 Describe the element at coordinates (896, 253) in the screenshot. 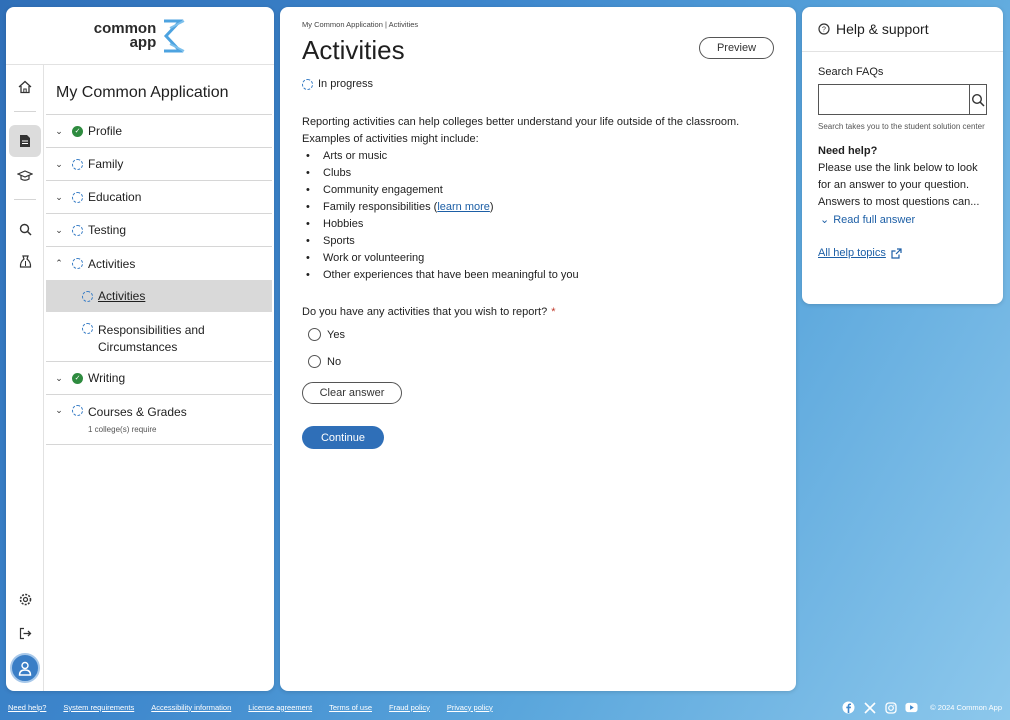

I see `external-link-icon` at that location.